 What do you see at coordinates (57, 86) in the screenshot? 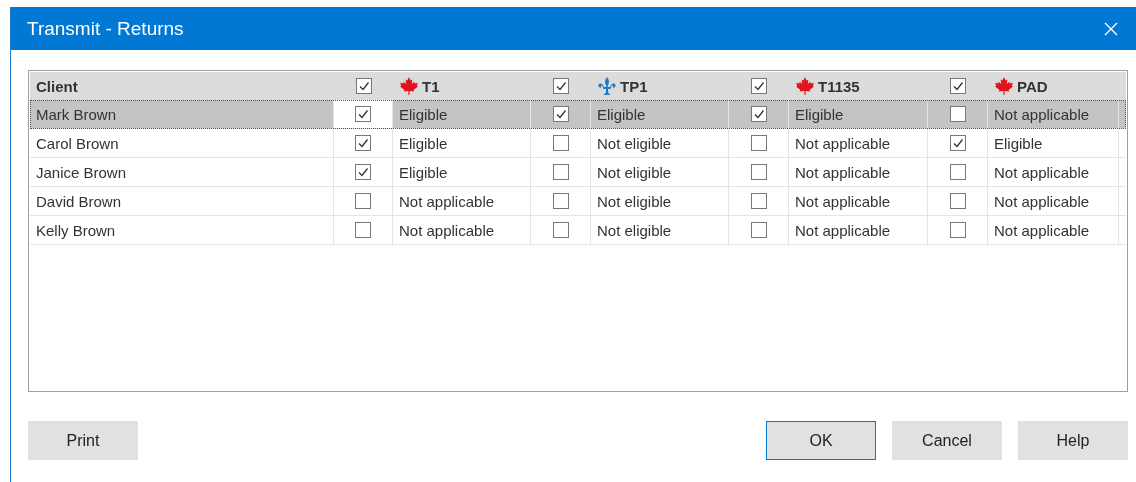
I see `column-header: Client` at bounding box center [57, 86].